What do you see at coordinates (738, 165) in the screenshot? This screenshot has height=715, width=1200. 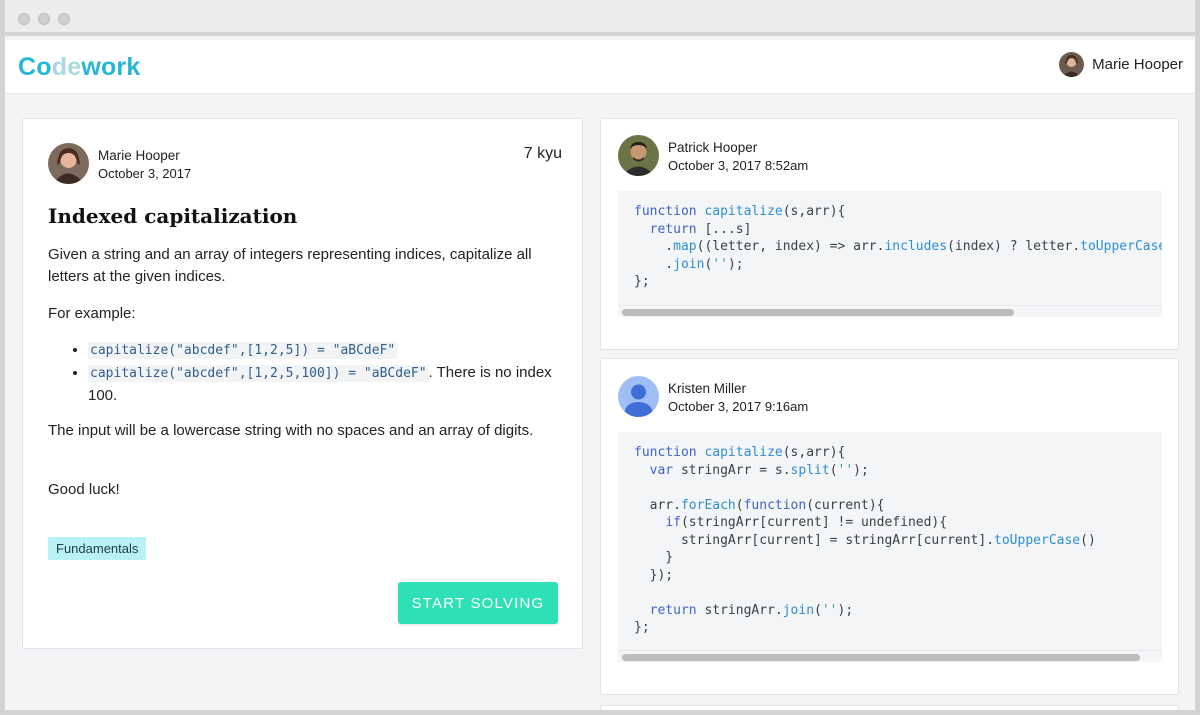 I see `post-date: October 3, 2017 8:52am` at bounding box center [738, 165].